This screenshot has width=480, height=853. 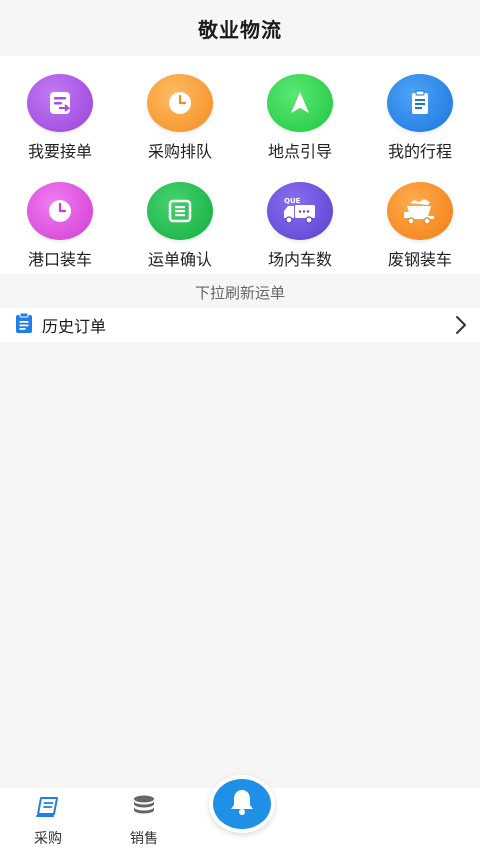 I want to click on grid-item-waybill-confirm: 运单确认, so click(x=180, y=220).